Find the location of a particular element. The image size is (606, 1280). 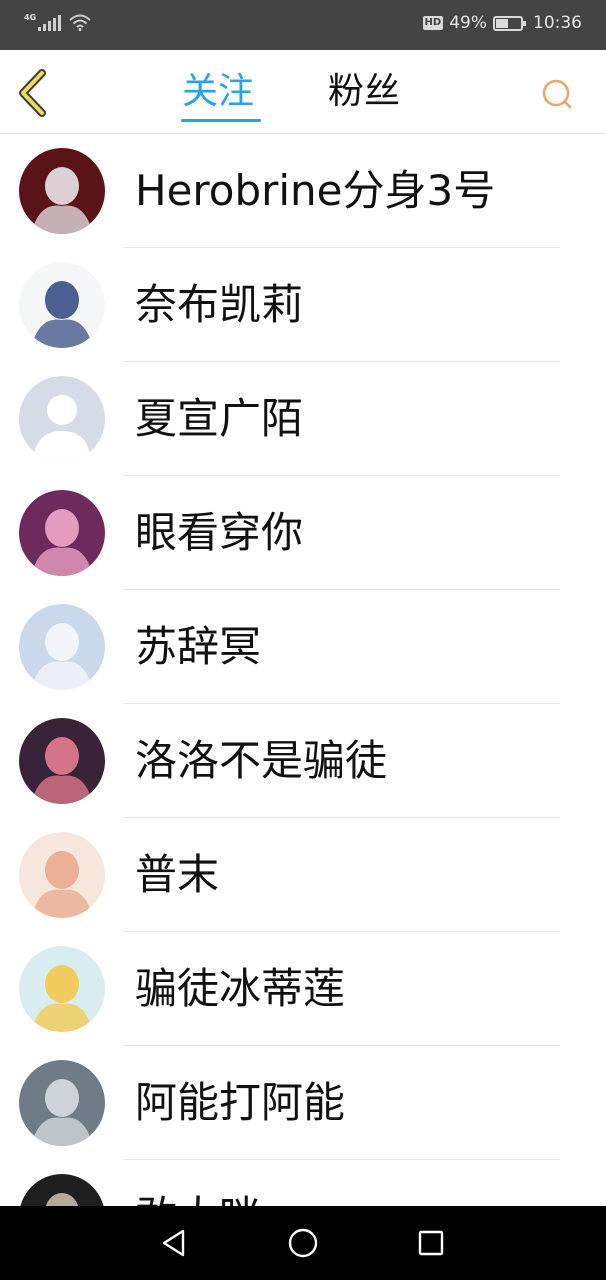

nav-home-button is located at coordinates (303, 1243).